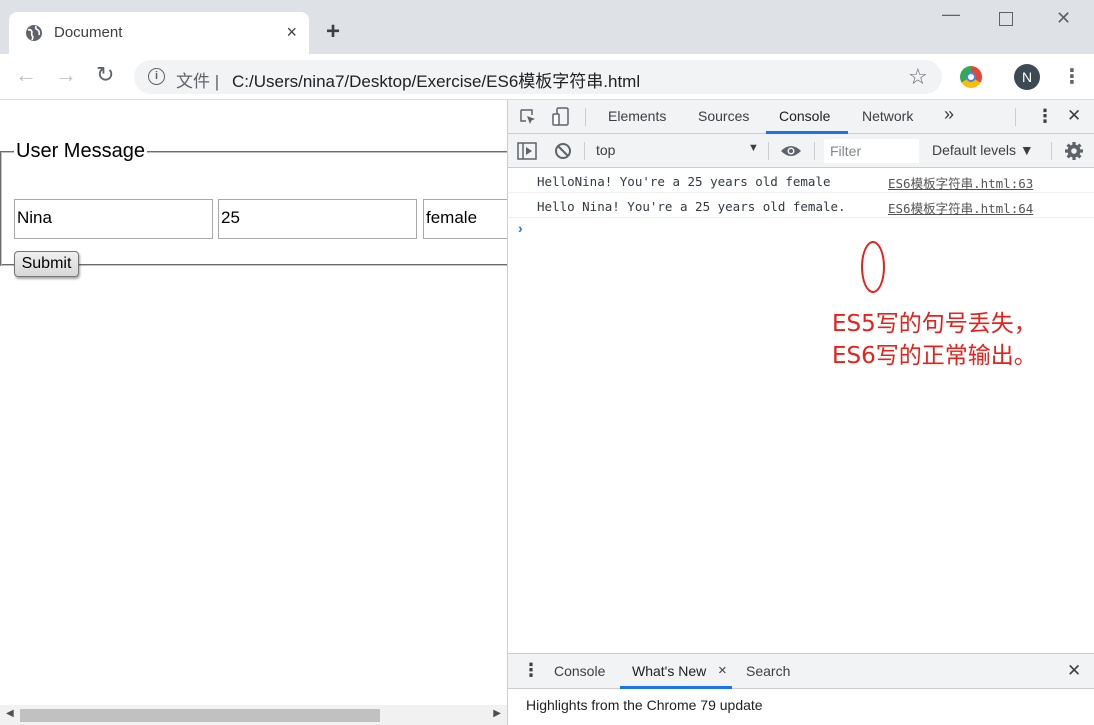 The width and height of the screenshot is (1094, 725). What do you see at coordinates (1074, 671) in the screenshot?
I see `drawer-close-icon: ✕` at bounding box center [1074, 671].